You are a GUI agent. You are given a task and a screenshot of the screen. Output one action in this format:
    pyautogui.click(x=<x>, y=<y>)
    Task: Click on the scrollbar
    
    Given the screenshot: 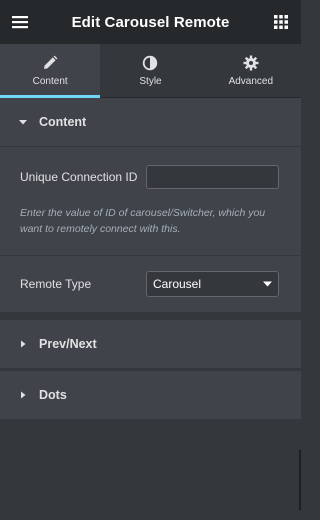 What is the action you would take?
    pyautogui.click(x=300, y=480)
    